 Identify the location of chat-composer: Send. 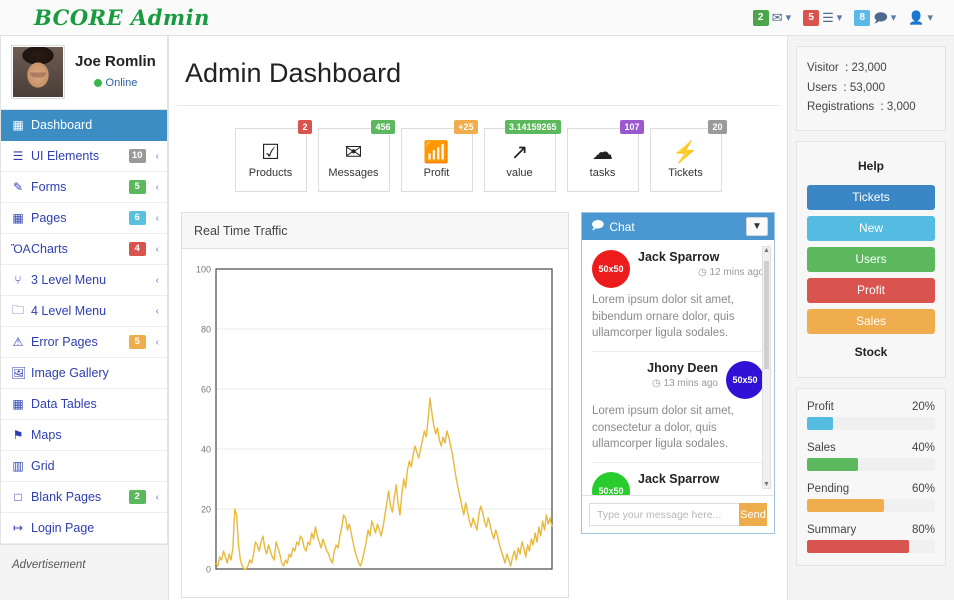
(678, 514).